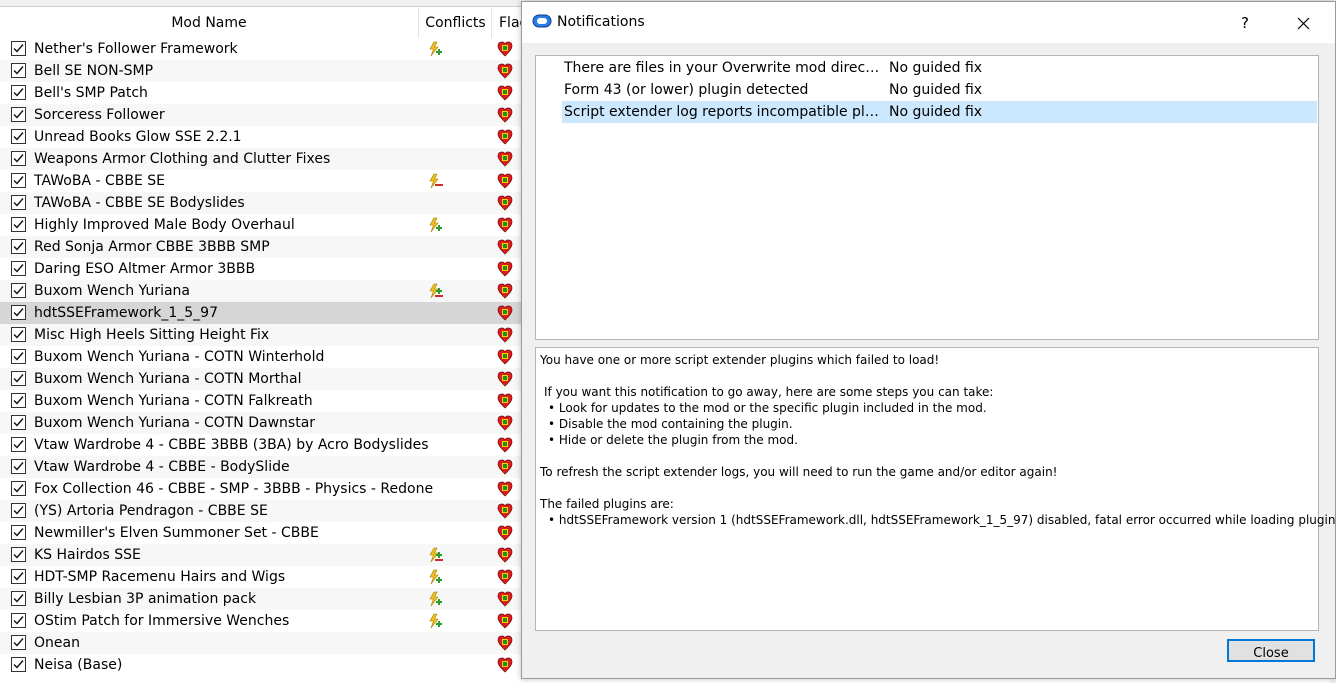 The height and width of the screenshot is (683, 1336). What do you see at coordinates (936, 68) in the screenshot?
I see `notification-fix: No guided fix` at bounding box center [936, 68].